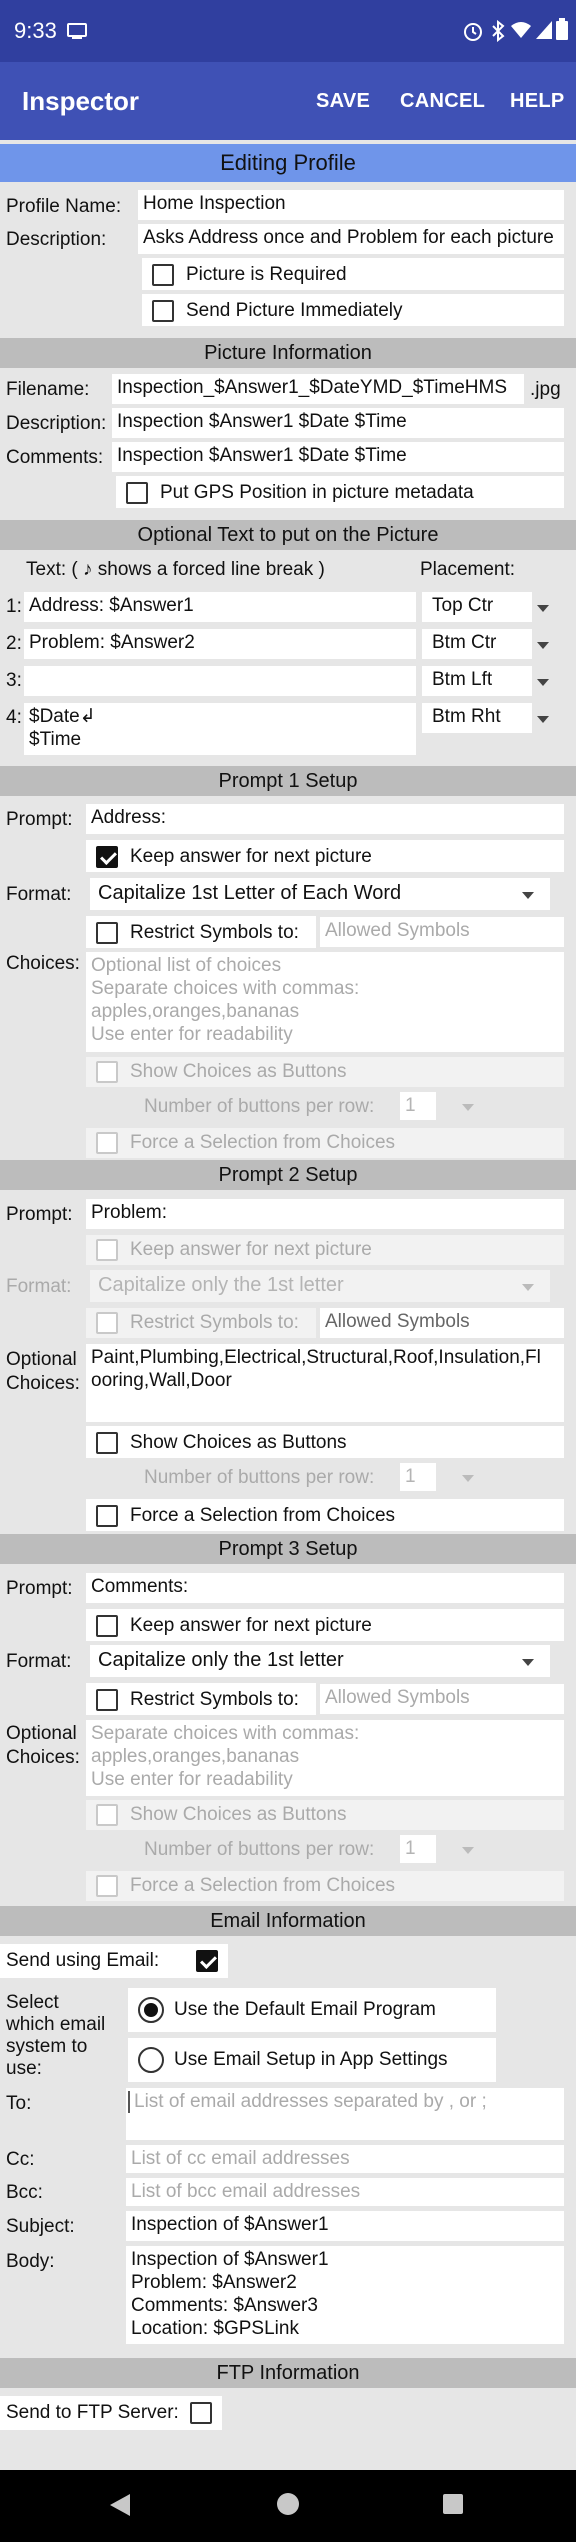  Describe the element at coordinates (107, 1886) in the screenshot. I see `prompt-3-force-checkbox` at that location.